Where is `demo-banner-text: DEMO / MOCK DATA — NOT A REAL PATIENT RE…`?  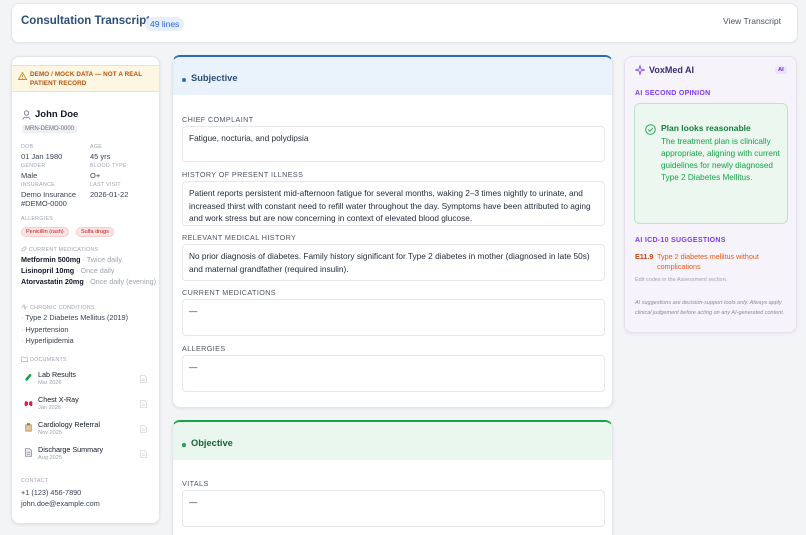 demo-banner-text: DEMO / MOCK DATA — NOT A REAL PATIENT RE… is located at coordinates (86, 79).